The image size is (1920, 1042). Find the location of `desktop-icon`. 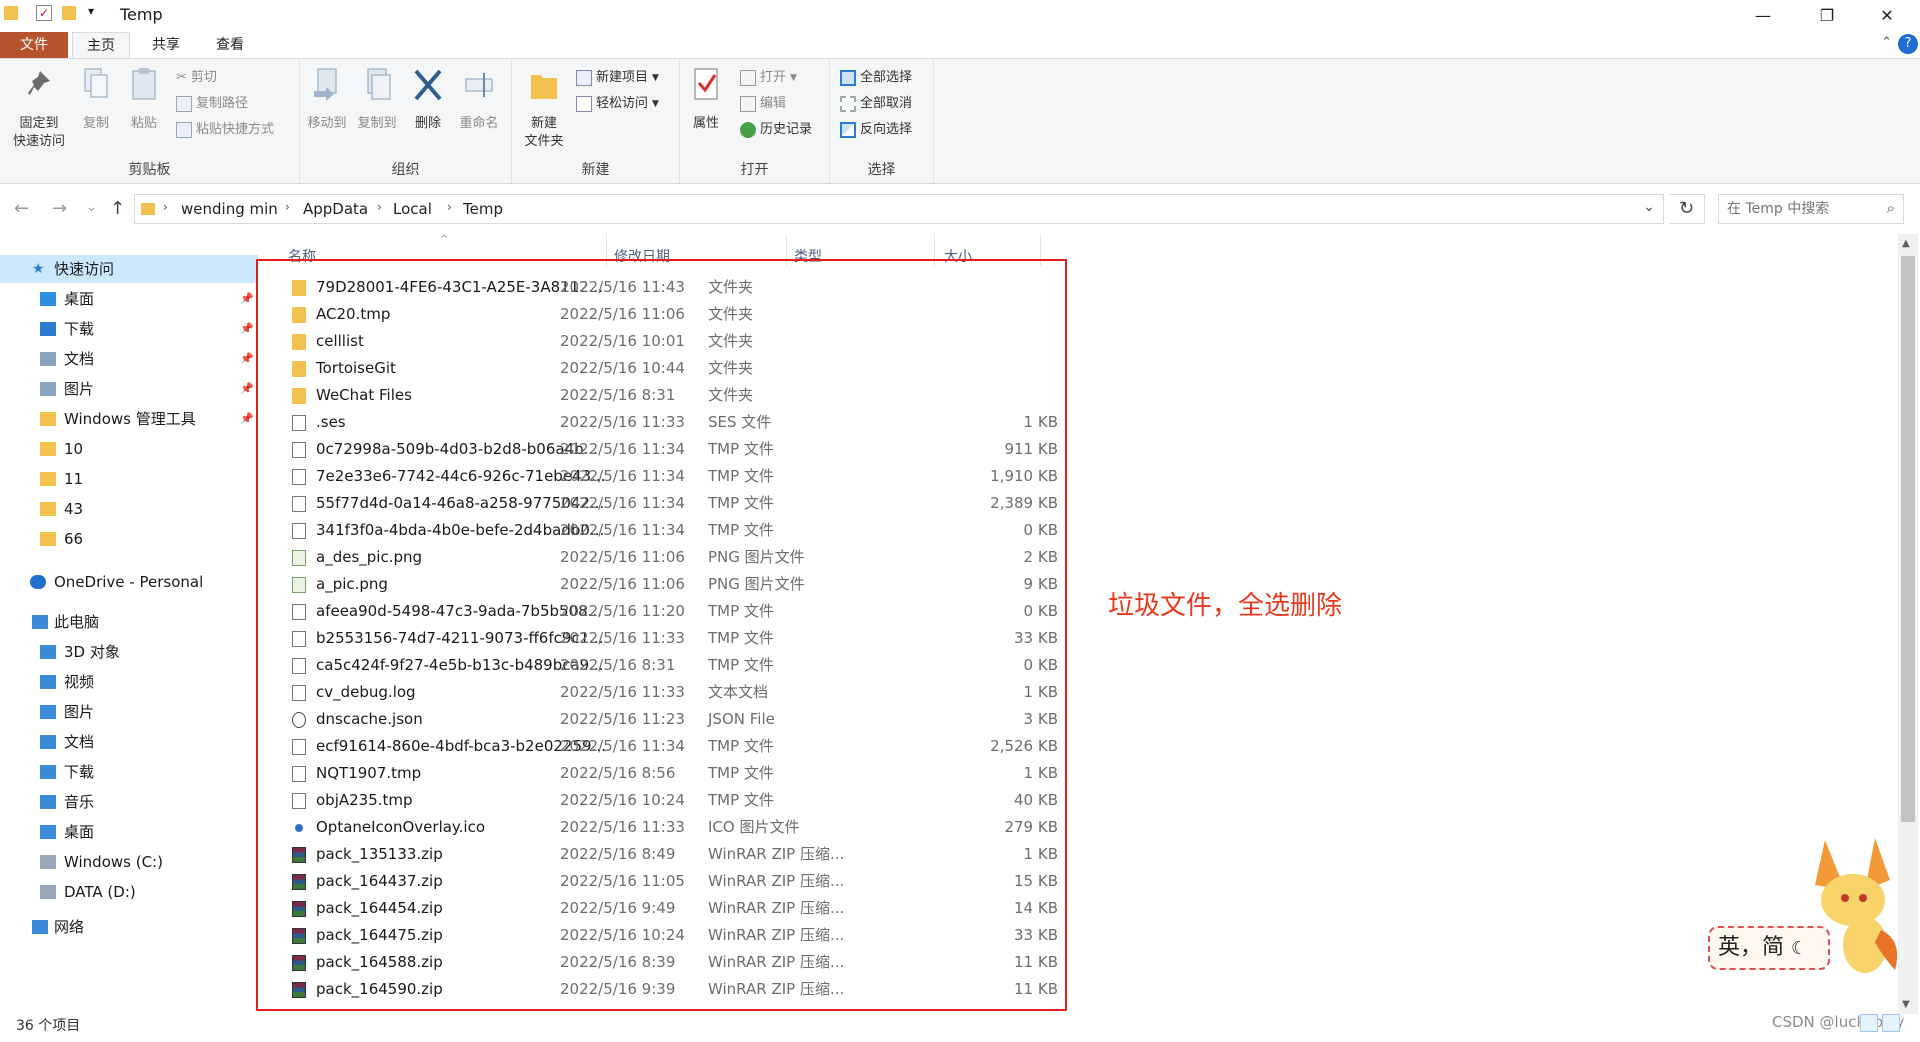

desktop-icon is located at coordinates (48, 299).